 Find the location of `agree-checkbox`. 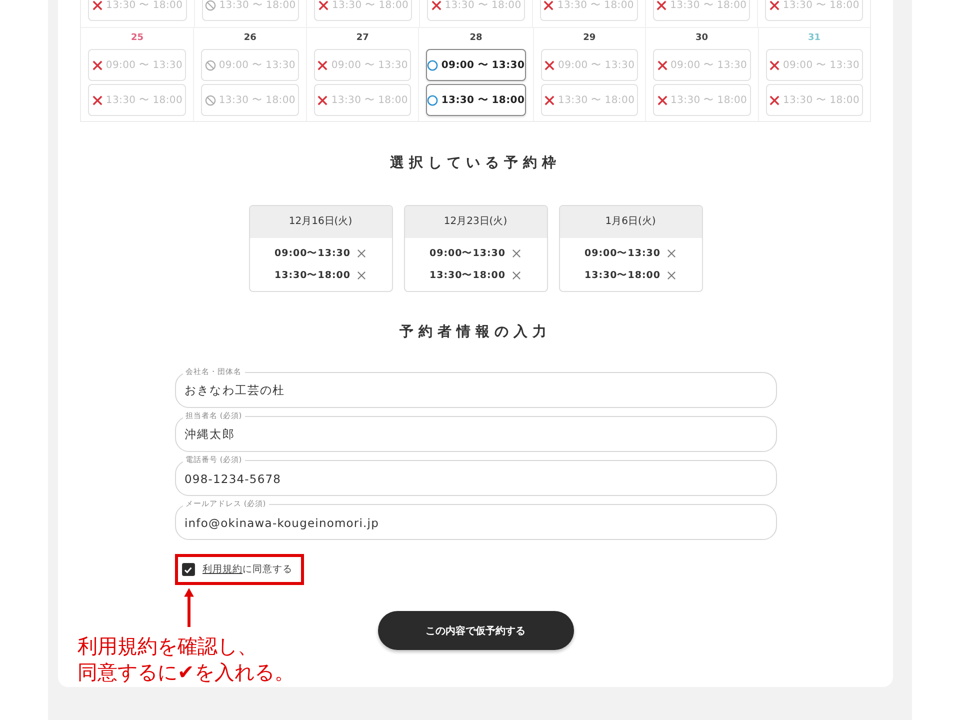

agree-checkbox is located at coordinates (188, 569).